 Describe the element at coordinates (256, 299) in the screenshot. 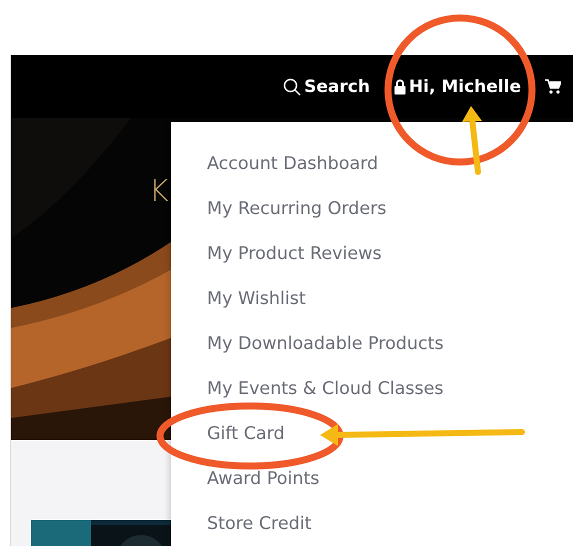

I see `menu-item: My Wishlist` at that location.